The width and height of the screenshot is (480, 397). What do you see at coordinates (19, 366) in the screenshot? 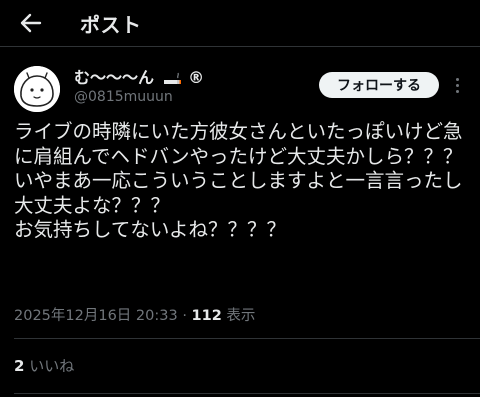
I see `likes-count: 2` at bounding box center [19, 366].